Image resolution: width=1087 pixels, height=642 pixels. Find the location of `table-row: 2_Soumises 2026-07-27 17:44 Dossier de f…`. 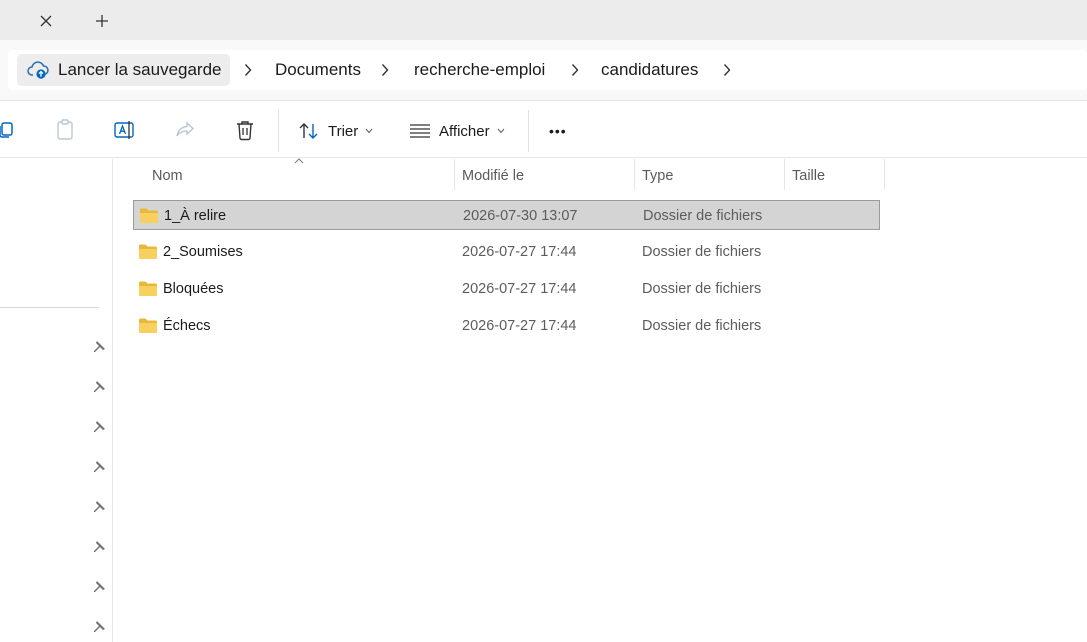

table-row: 2_Soumises 2026-07-27 17:44 Dossier de f… is located at coordinates (506, 252).